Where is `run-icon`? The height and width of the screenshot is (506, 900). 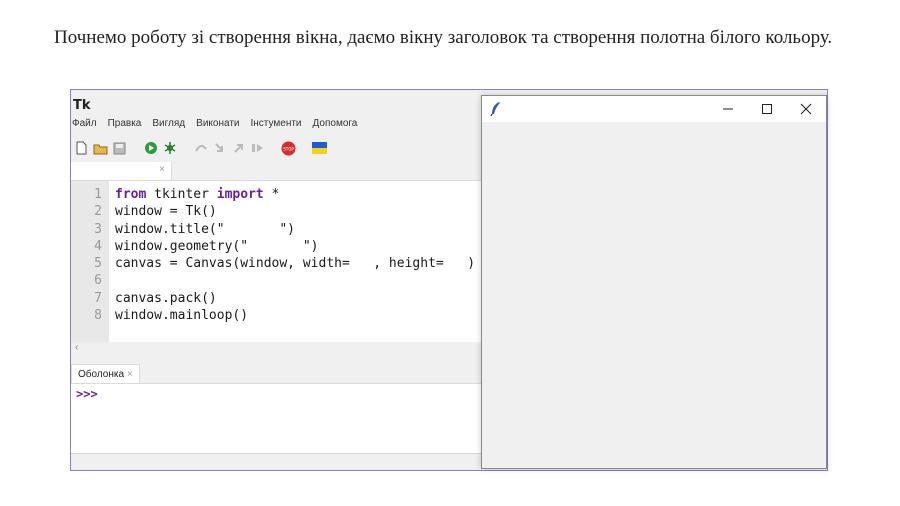
run-icon is located at coordinates (150, 148).